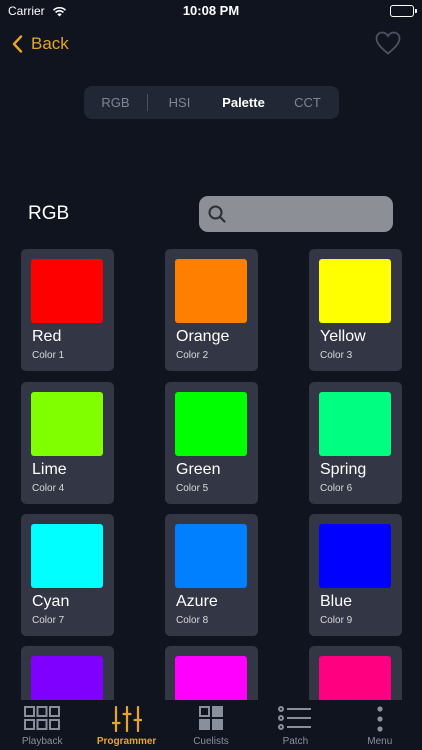  I want to click on color-card-green: Green Color 5, so click(211, 443).